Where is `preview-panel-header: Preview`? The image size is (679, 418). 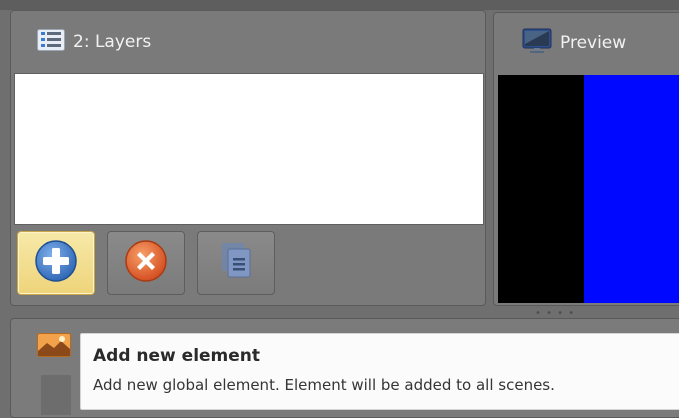
preview-panel-header: Preview is located at coordinates (586, 43).